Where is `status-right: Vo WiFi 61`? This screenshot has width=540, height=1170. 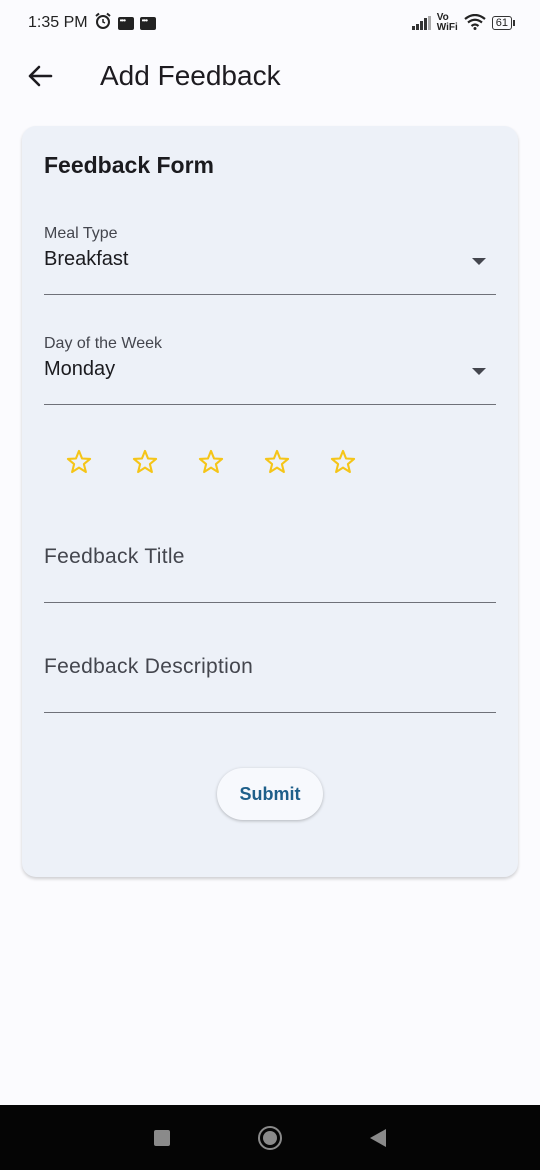
status-right: Vo WiFi 61 is located at coordinates (463, 23).